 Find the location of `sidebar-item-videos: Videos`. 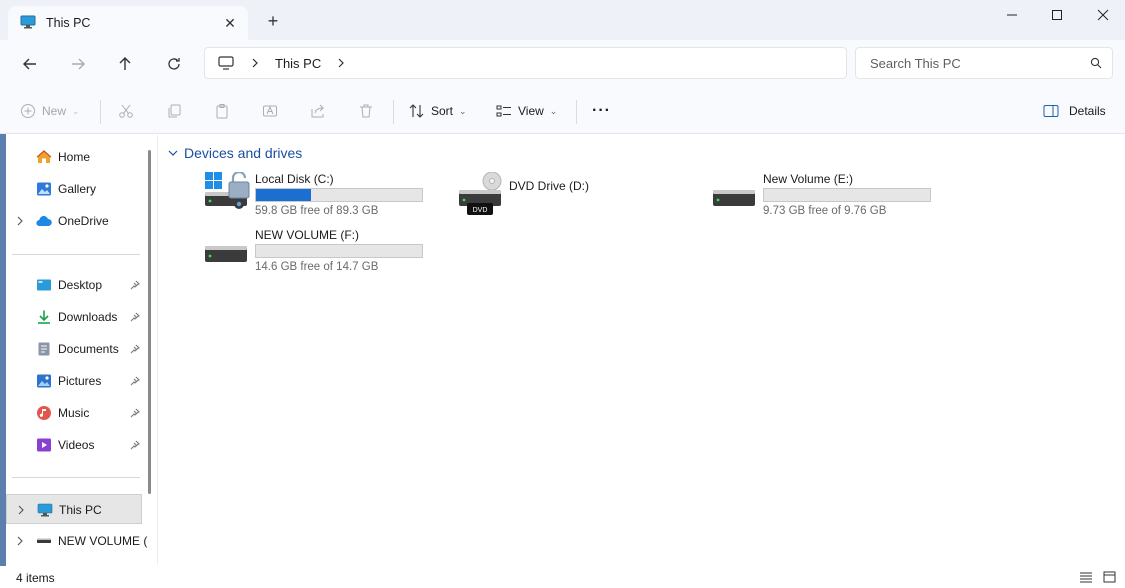

sidebar-item-videos: Videos is located at coordinates (74, 445).